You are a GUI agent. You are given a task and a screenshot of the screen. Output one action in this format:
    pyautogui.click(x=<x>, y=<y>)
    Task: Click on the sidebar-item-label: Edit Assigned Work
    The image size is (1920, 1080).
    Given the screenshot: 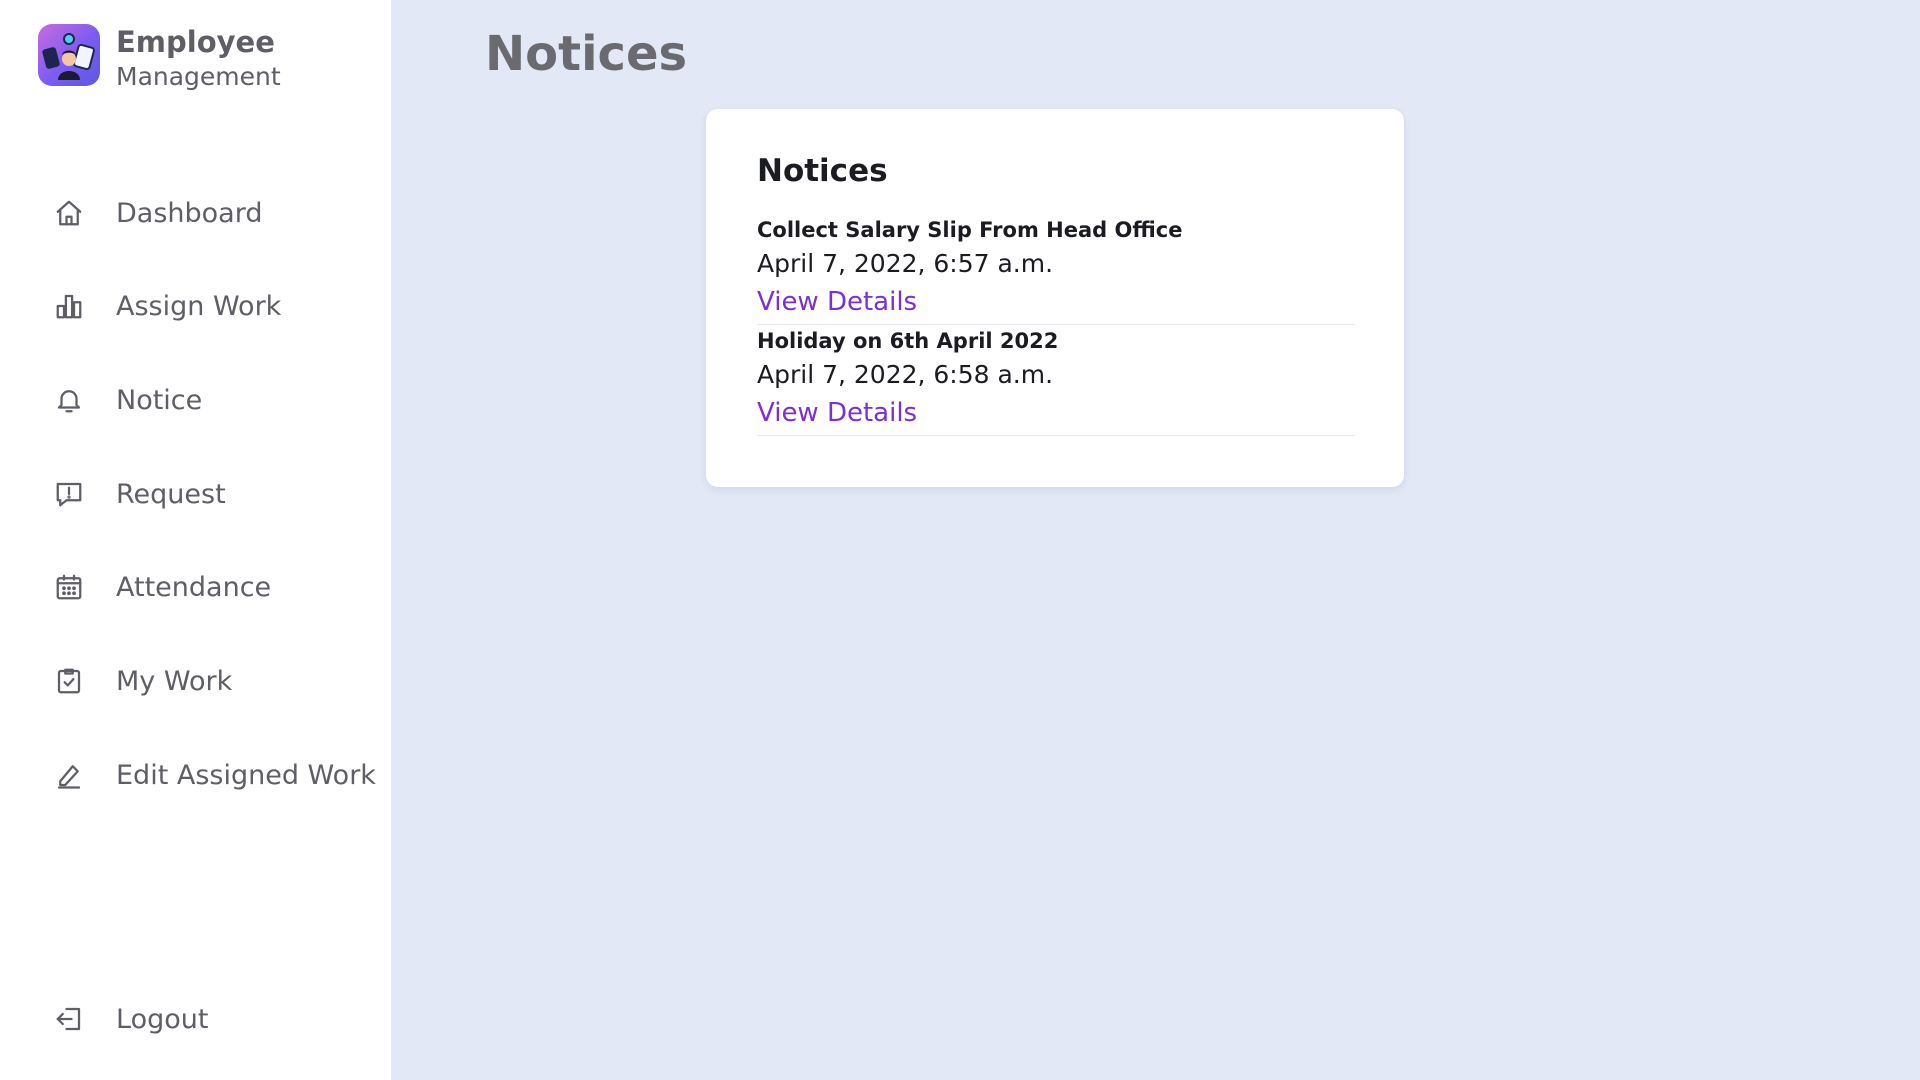 What is the action you would take?
    pyautogui.click(x=246, y=775)
    